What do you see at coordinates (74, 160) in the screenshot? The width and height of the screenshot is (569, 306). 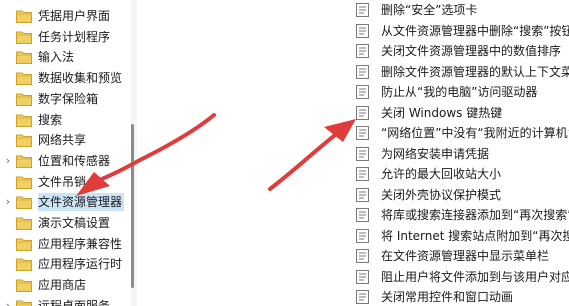 I see `tree-item-label: 位置和传感器` at bounding box center [74, 160].